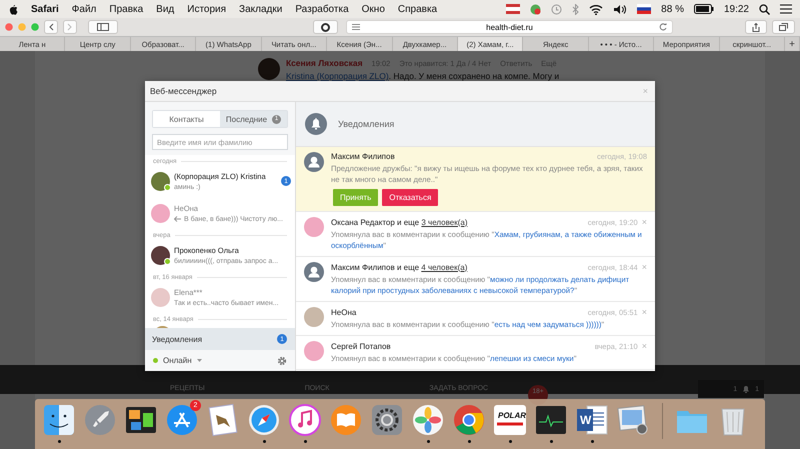 The height and width of the screenshot is (449, 800). I want to click on polar-logo: POLAR, so click(510, 420).